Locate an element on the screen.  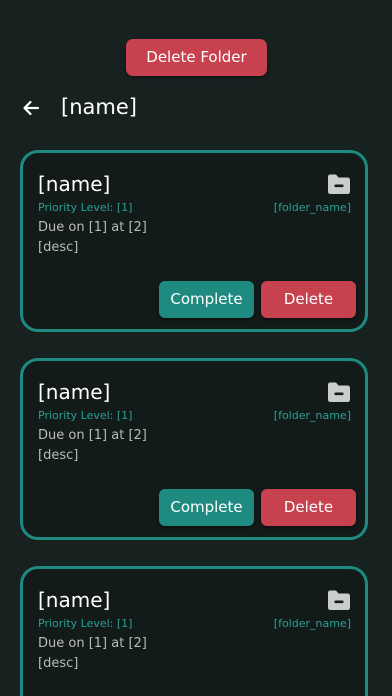
arrow-left-icon is located at coordinates (31, 108).